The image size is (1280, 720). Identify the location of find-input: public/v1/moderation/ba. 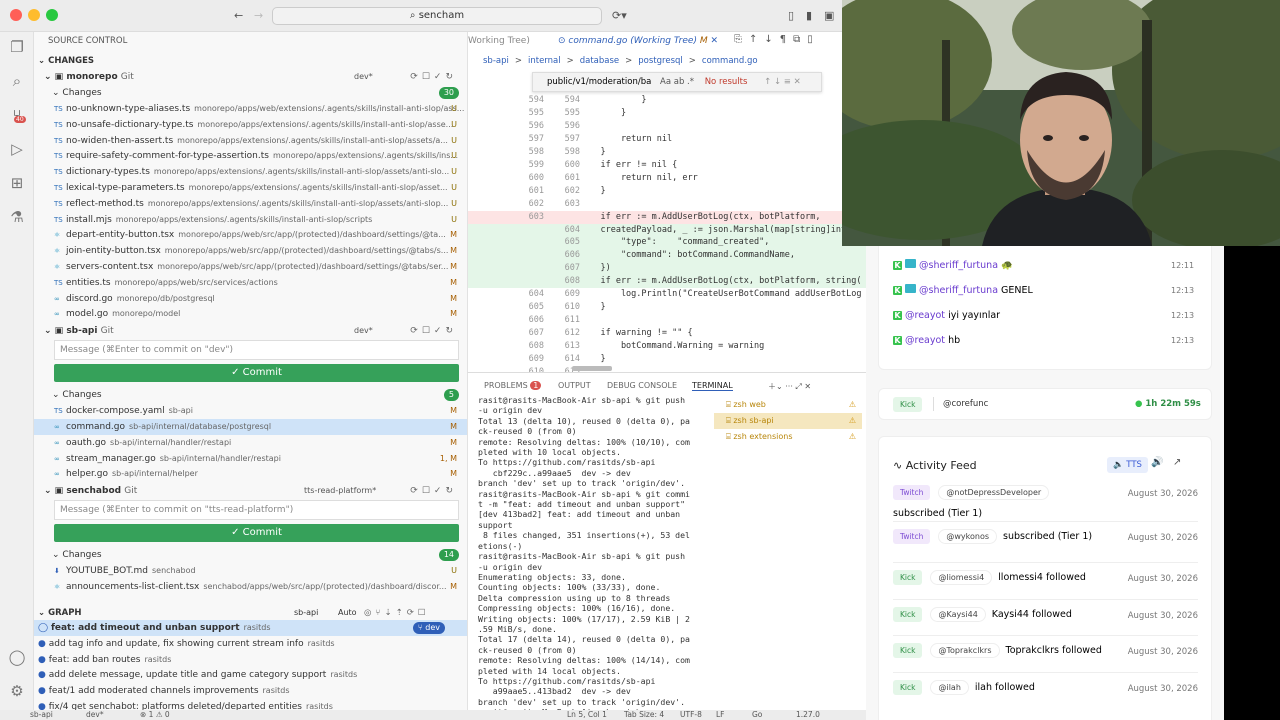
(599, 82).